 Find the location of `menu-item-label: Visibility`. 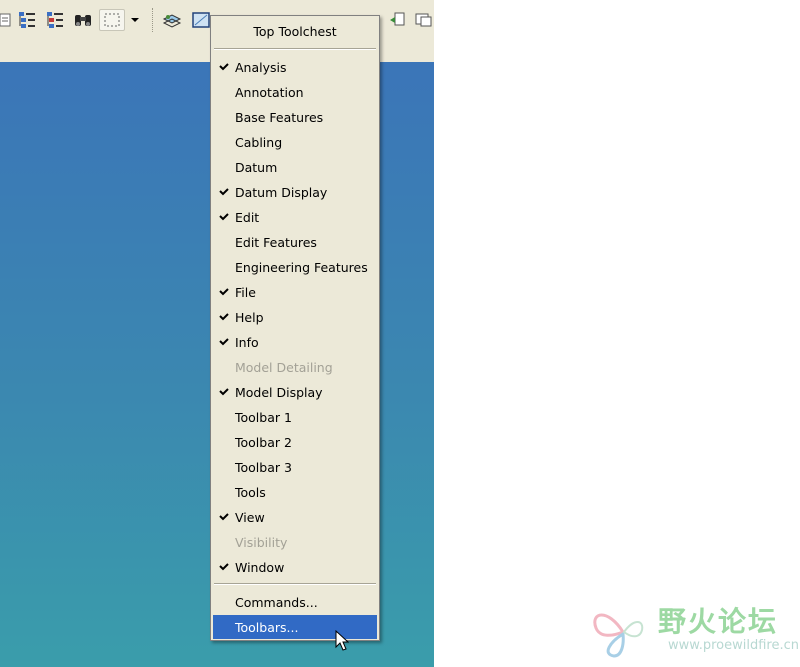

menu-item-label: Visibility is located at coordinates (261, 542).